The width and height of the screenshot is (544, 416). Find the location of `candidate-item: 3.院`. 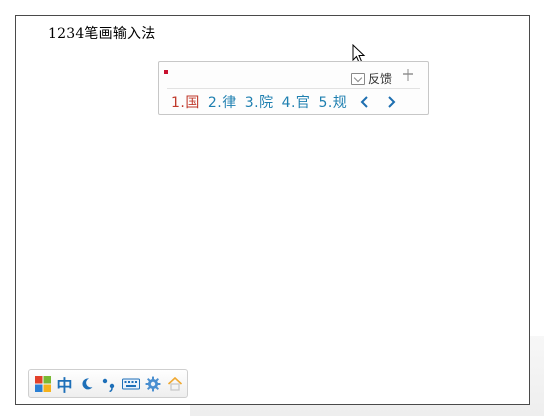

candidate-item: 3.院 is located at coordinates (259, 102).